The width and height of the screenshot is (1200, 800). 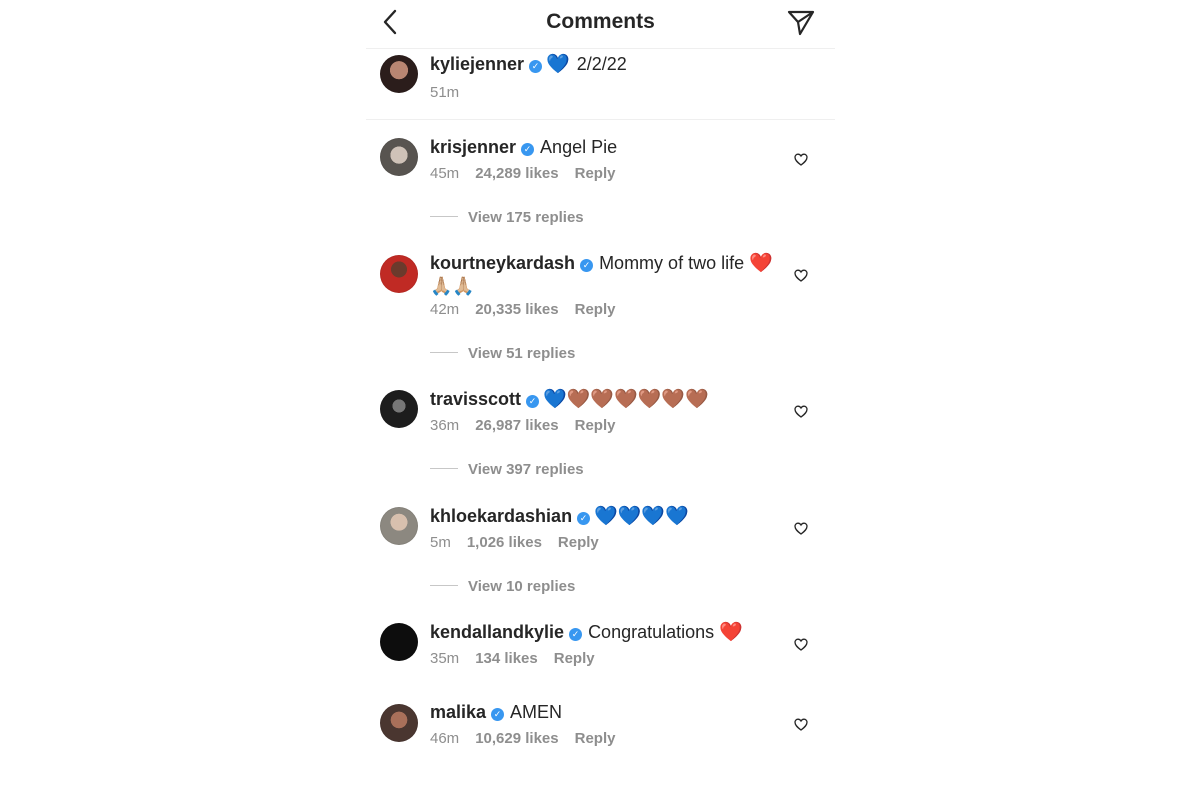 I want to click on comment-item: malika ✓ AMEN 46m 10,629 likes Reply, so click(x=600, y=730).